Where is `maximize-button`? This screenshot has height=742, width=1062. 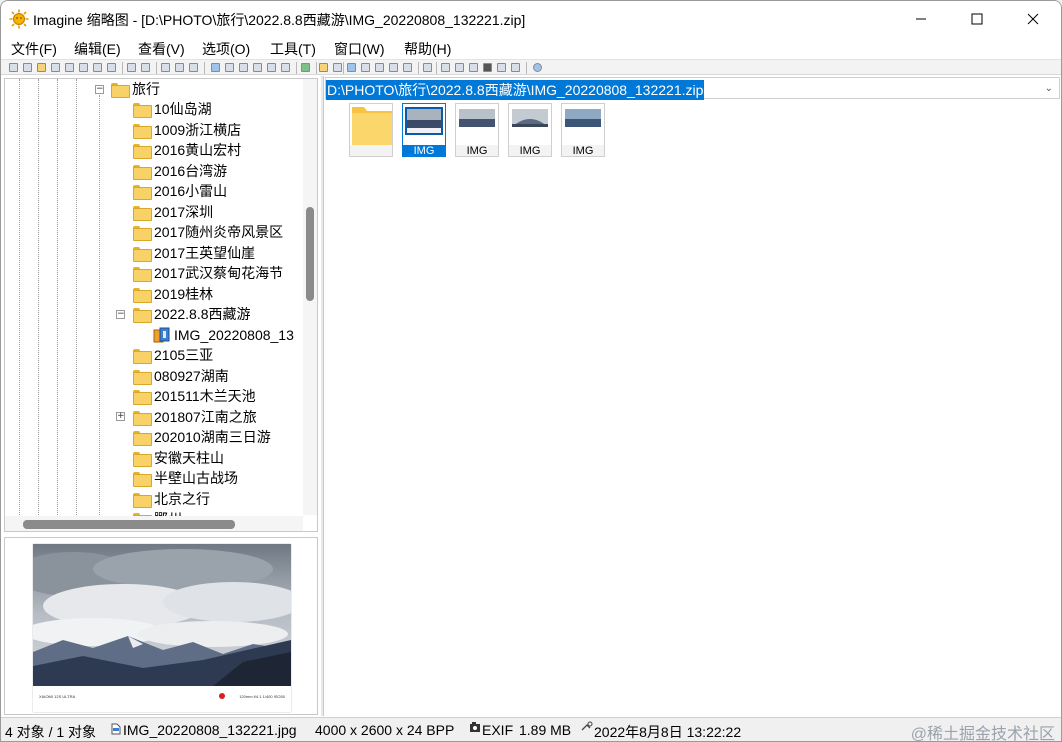
maximize-button is located at coordinates (977, 18).